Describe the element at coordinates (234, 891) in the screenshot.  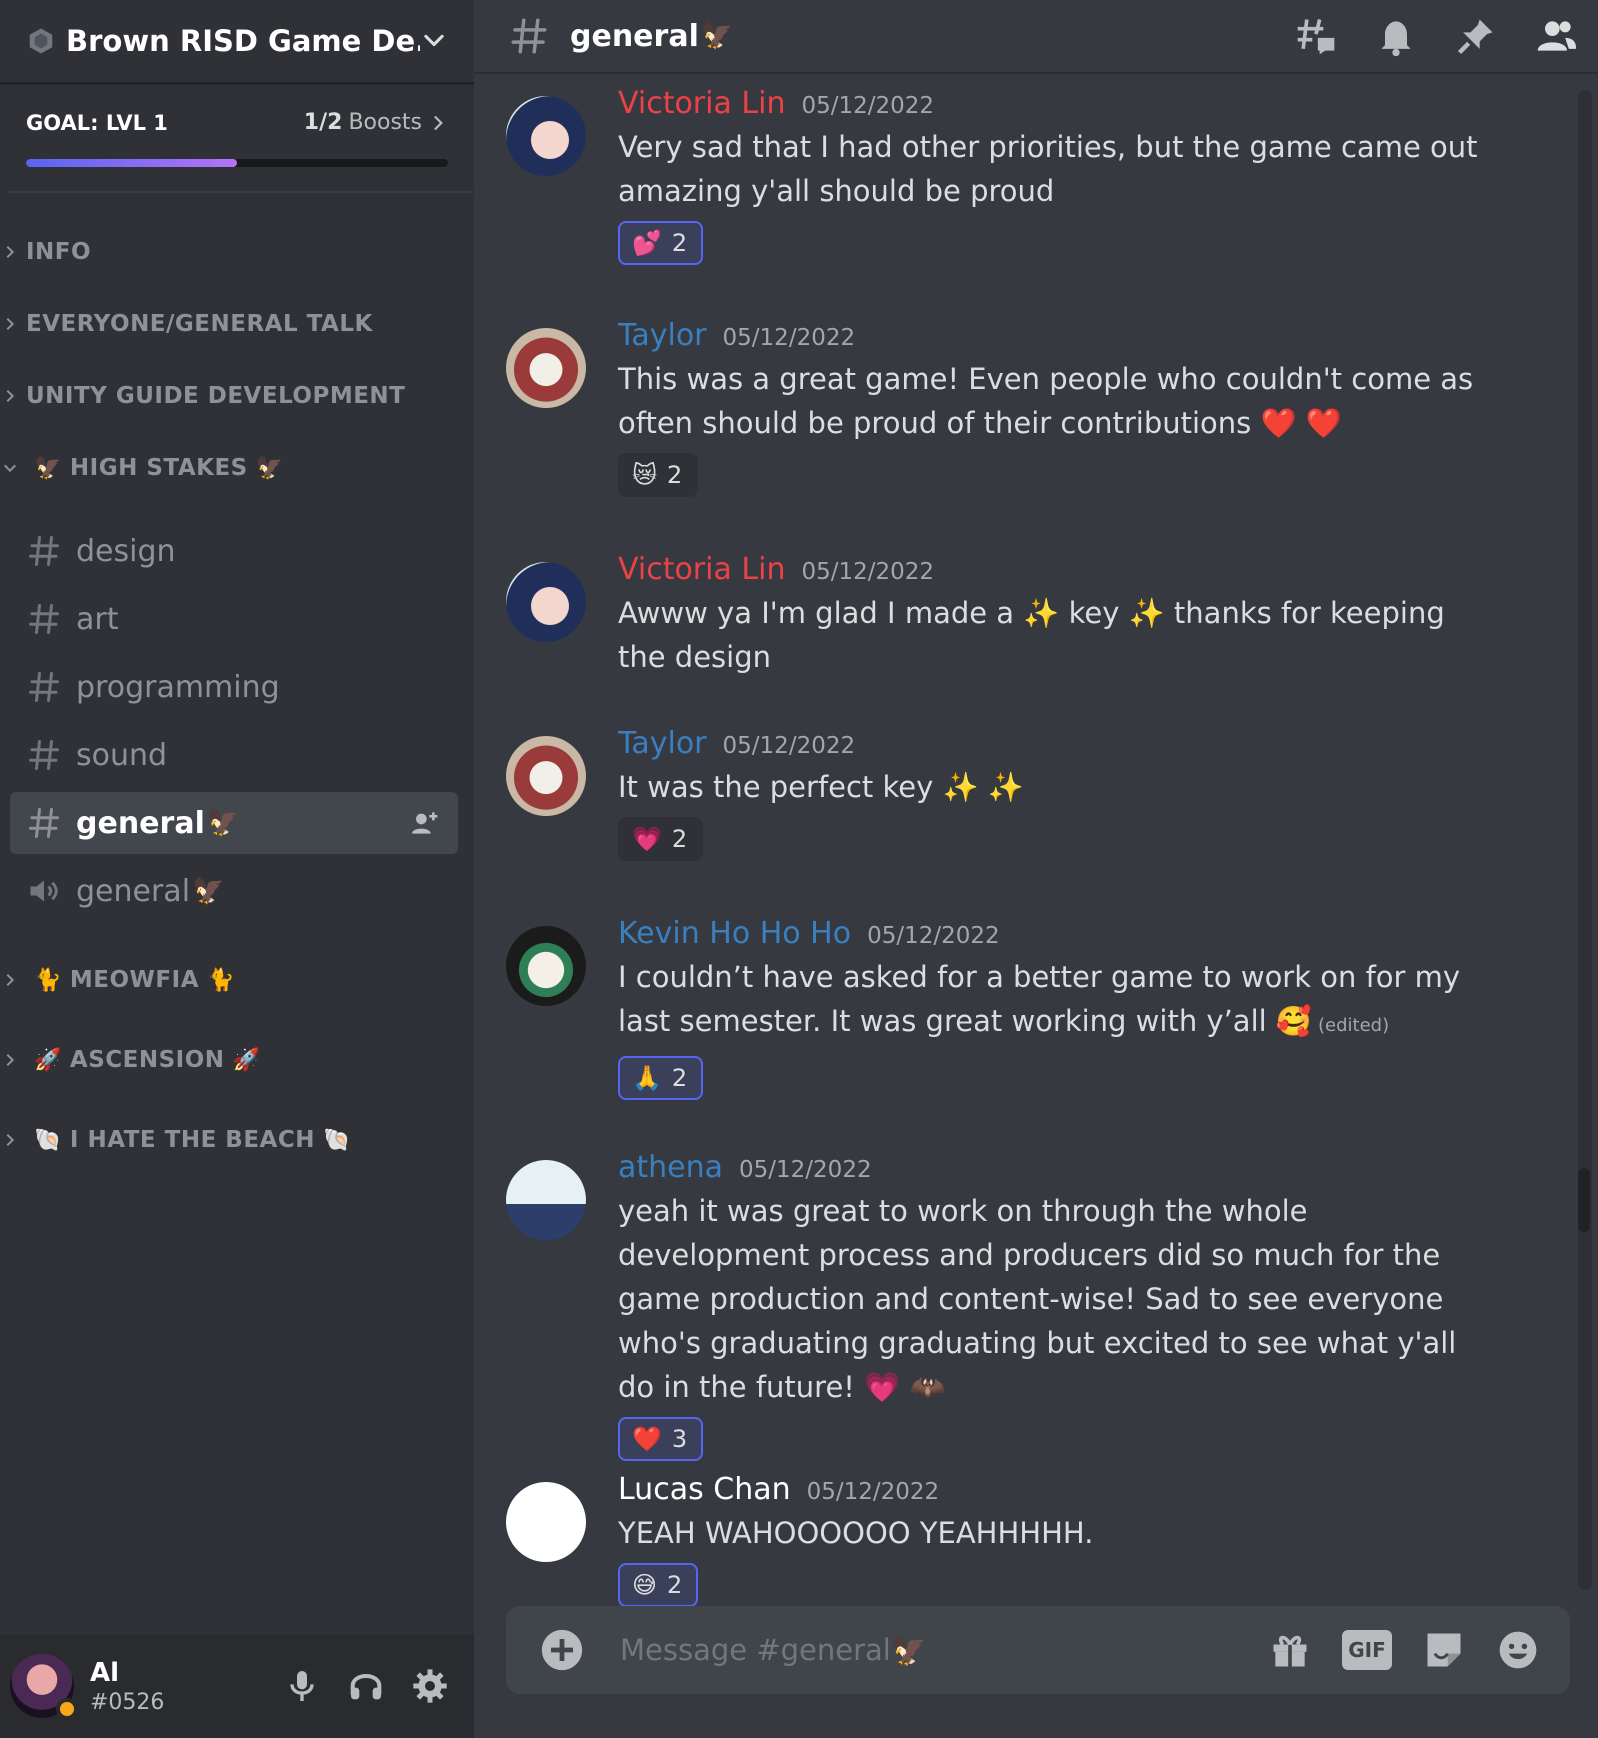
I see `channel-general-voice: general 🦅` at that location.